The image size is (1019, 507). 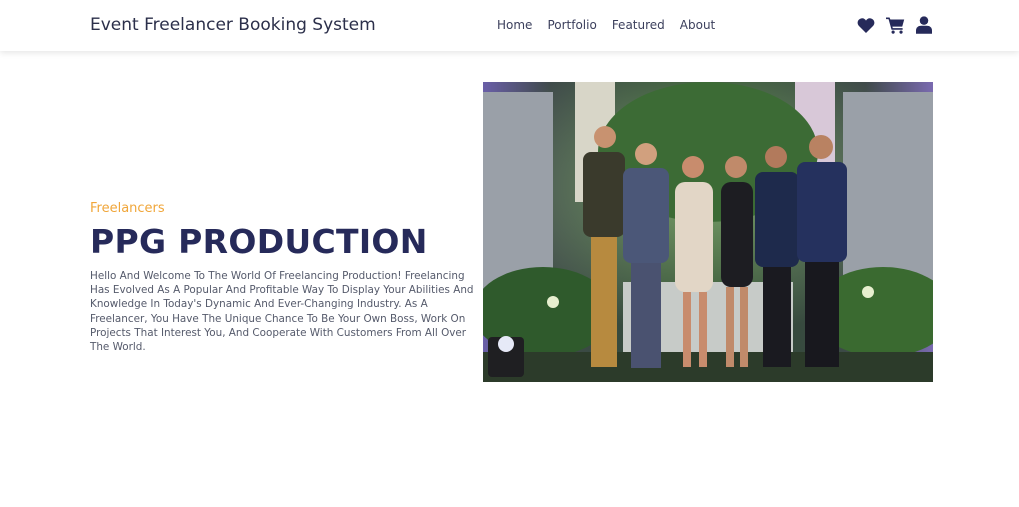 I want to click on cart-icon, so click(x=895, y=25).